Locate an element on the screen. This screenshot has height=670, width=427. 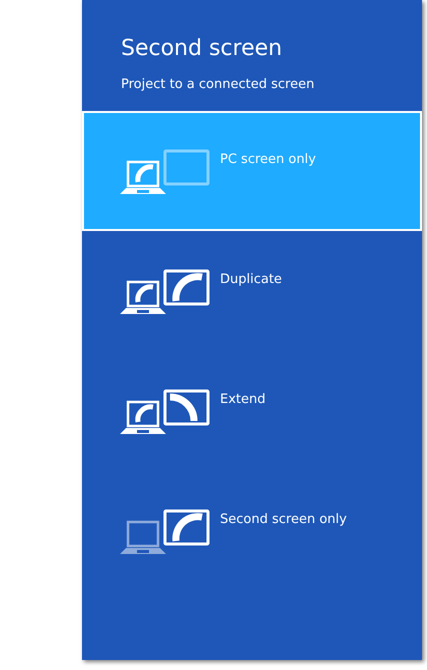
projection-option: Second screen only is located at coordinates (252, 531).